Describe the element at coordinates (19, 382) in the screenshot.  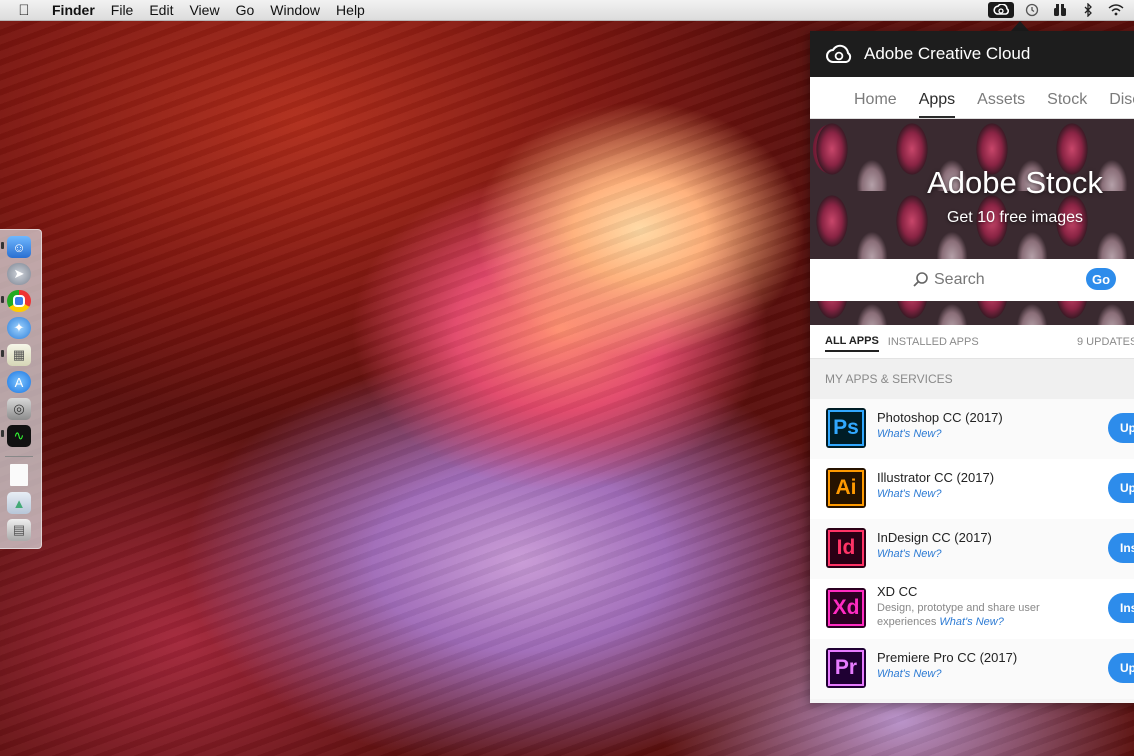
I see `app-store-icon: A` at that location.